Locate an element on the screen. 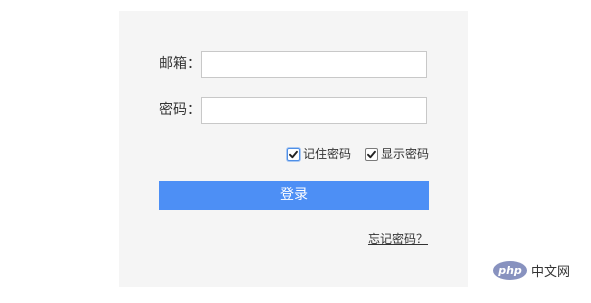  show-password-option: 显示密码 is located at coordinates (397, 154).